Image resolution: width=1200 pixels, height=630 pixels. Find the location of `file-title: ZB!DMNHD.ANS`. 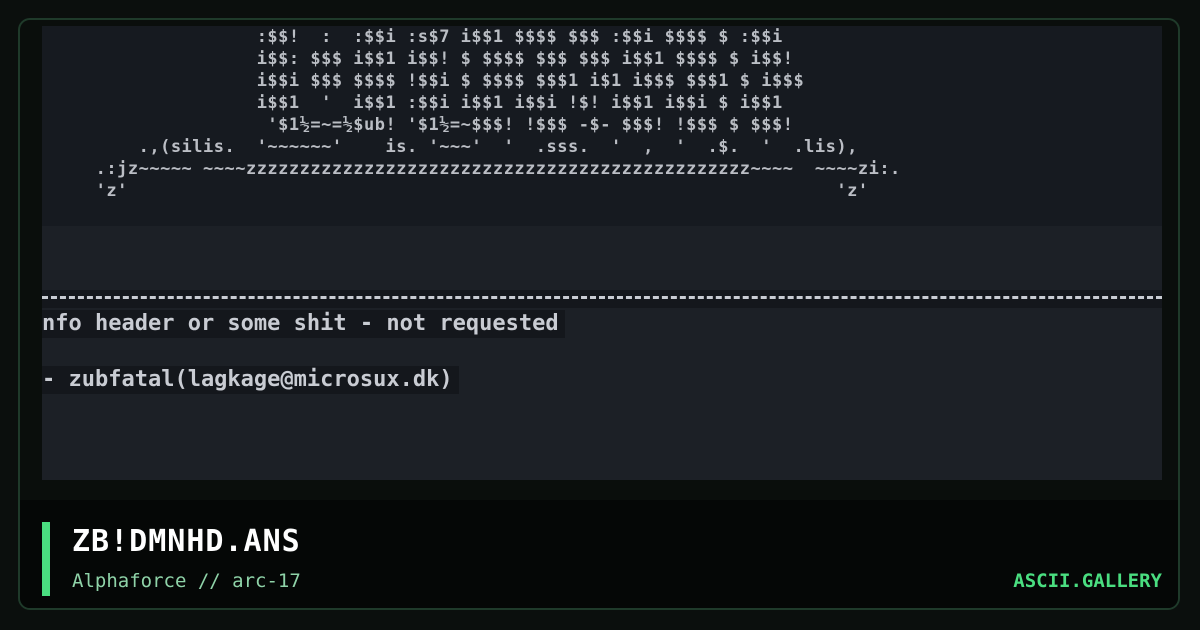

file-title: ZB!DMNHD.ANS is located at coordinates (186, 541).